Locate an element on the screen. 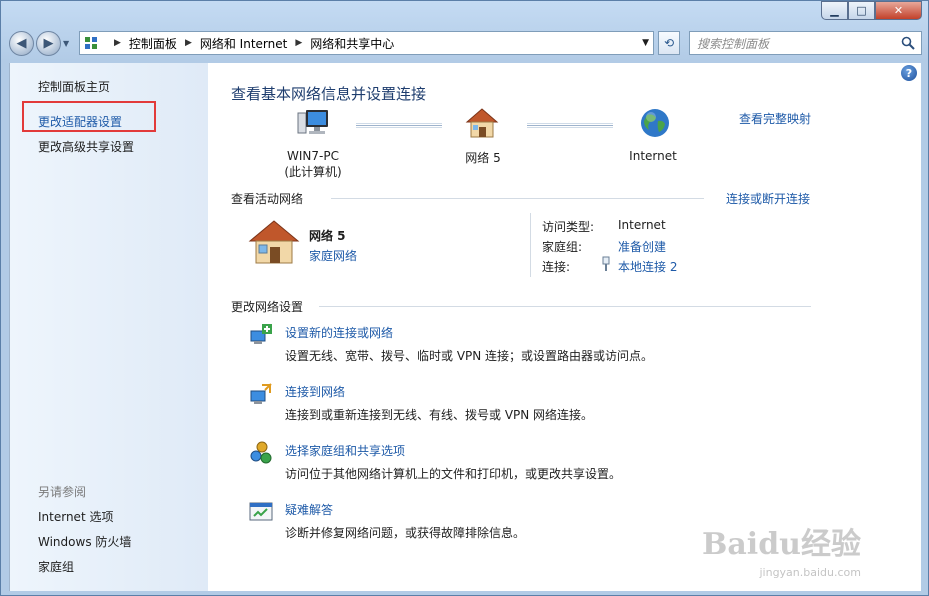  homegroup-status-link: 准备创建 is located at coordinates (642, 246).